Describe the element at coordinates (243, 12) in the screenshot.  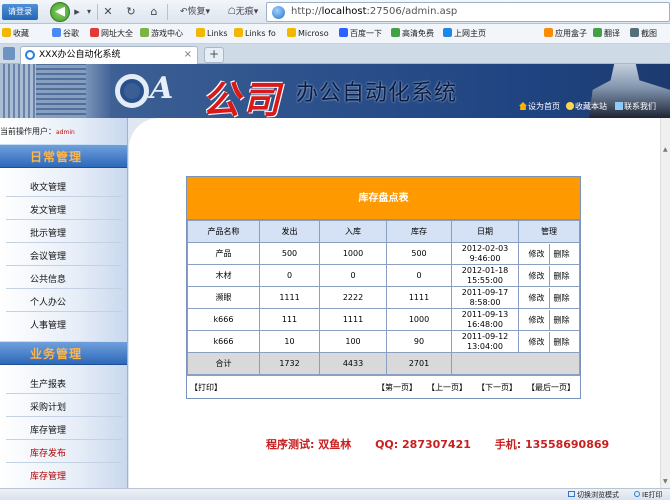
I see `private-mode-button: ☖无痕▾` at that location.